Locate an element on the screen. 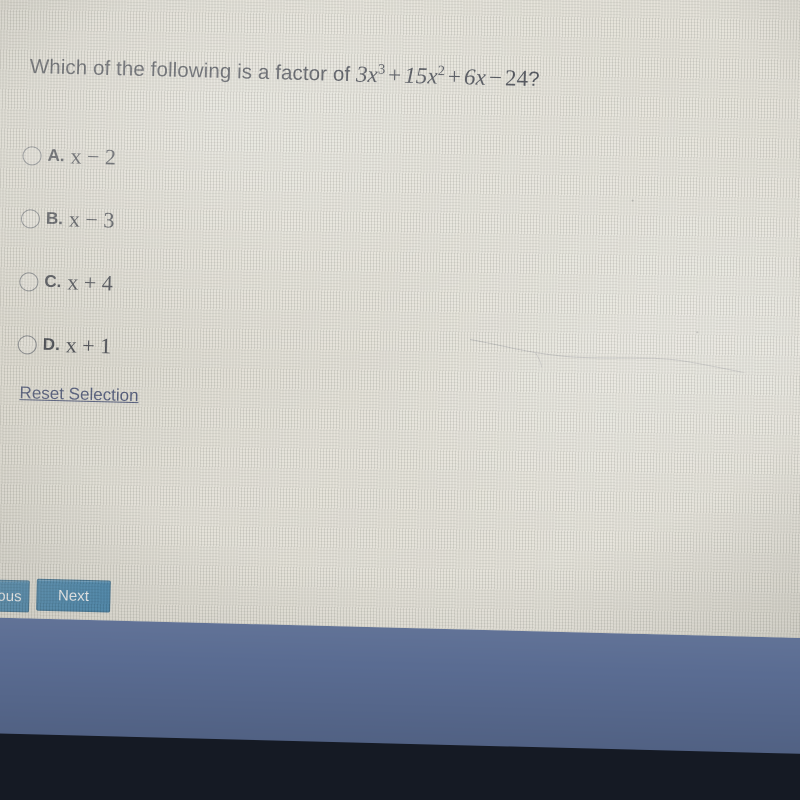  operator-minus: − is located at coordinates (495, 77).